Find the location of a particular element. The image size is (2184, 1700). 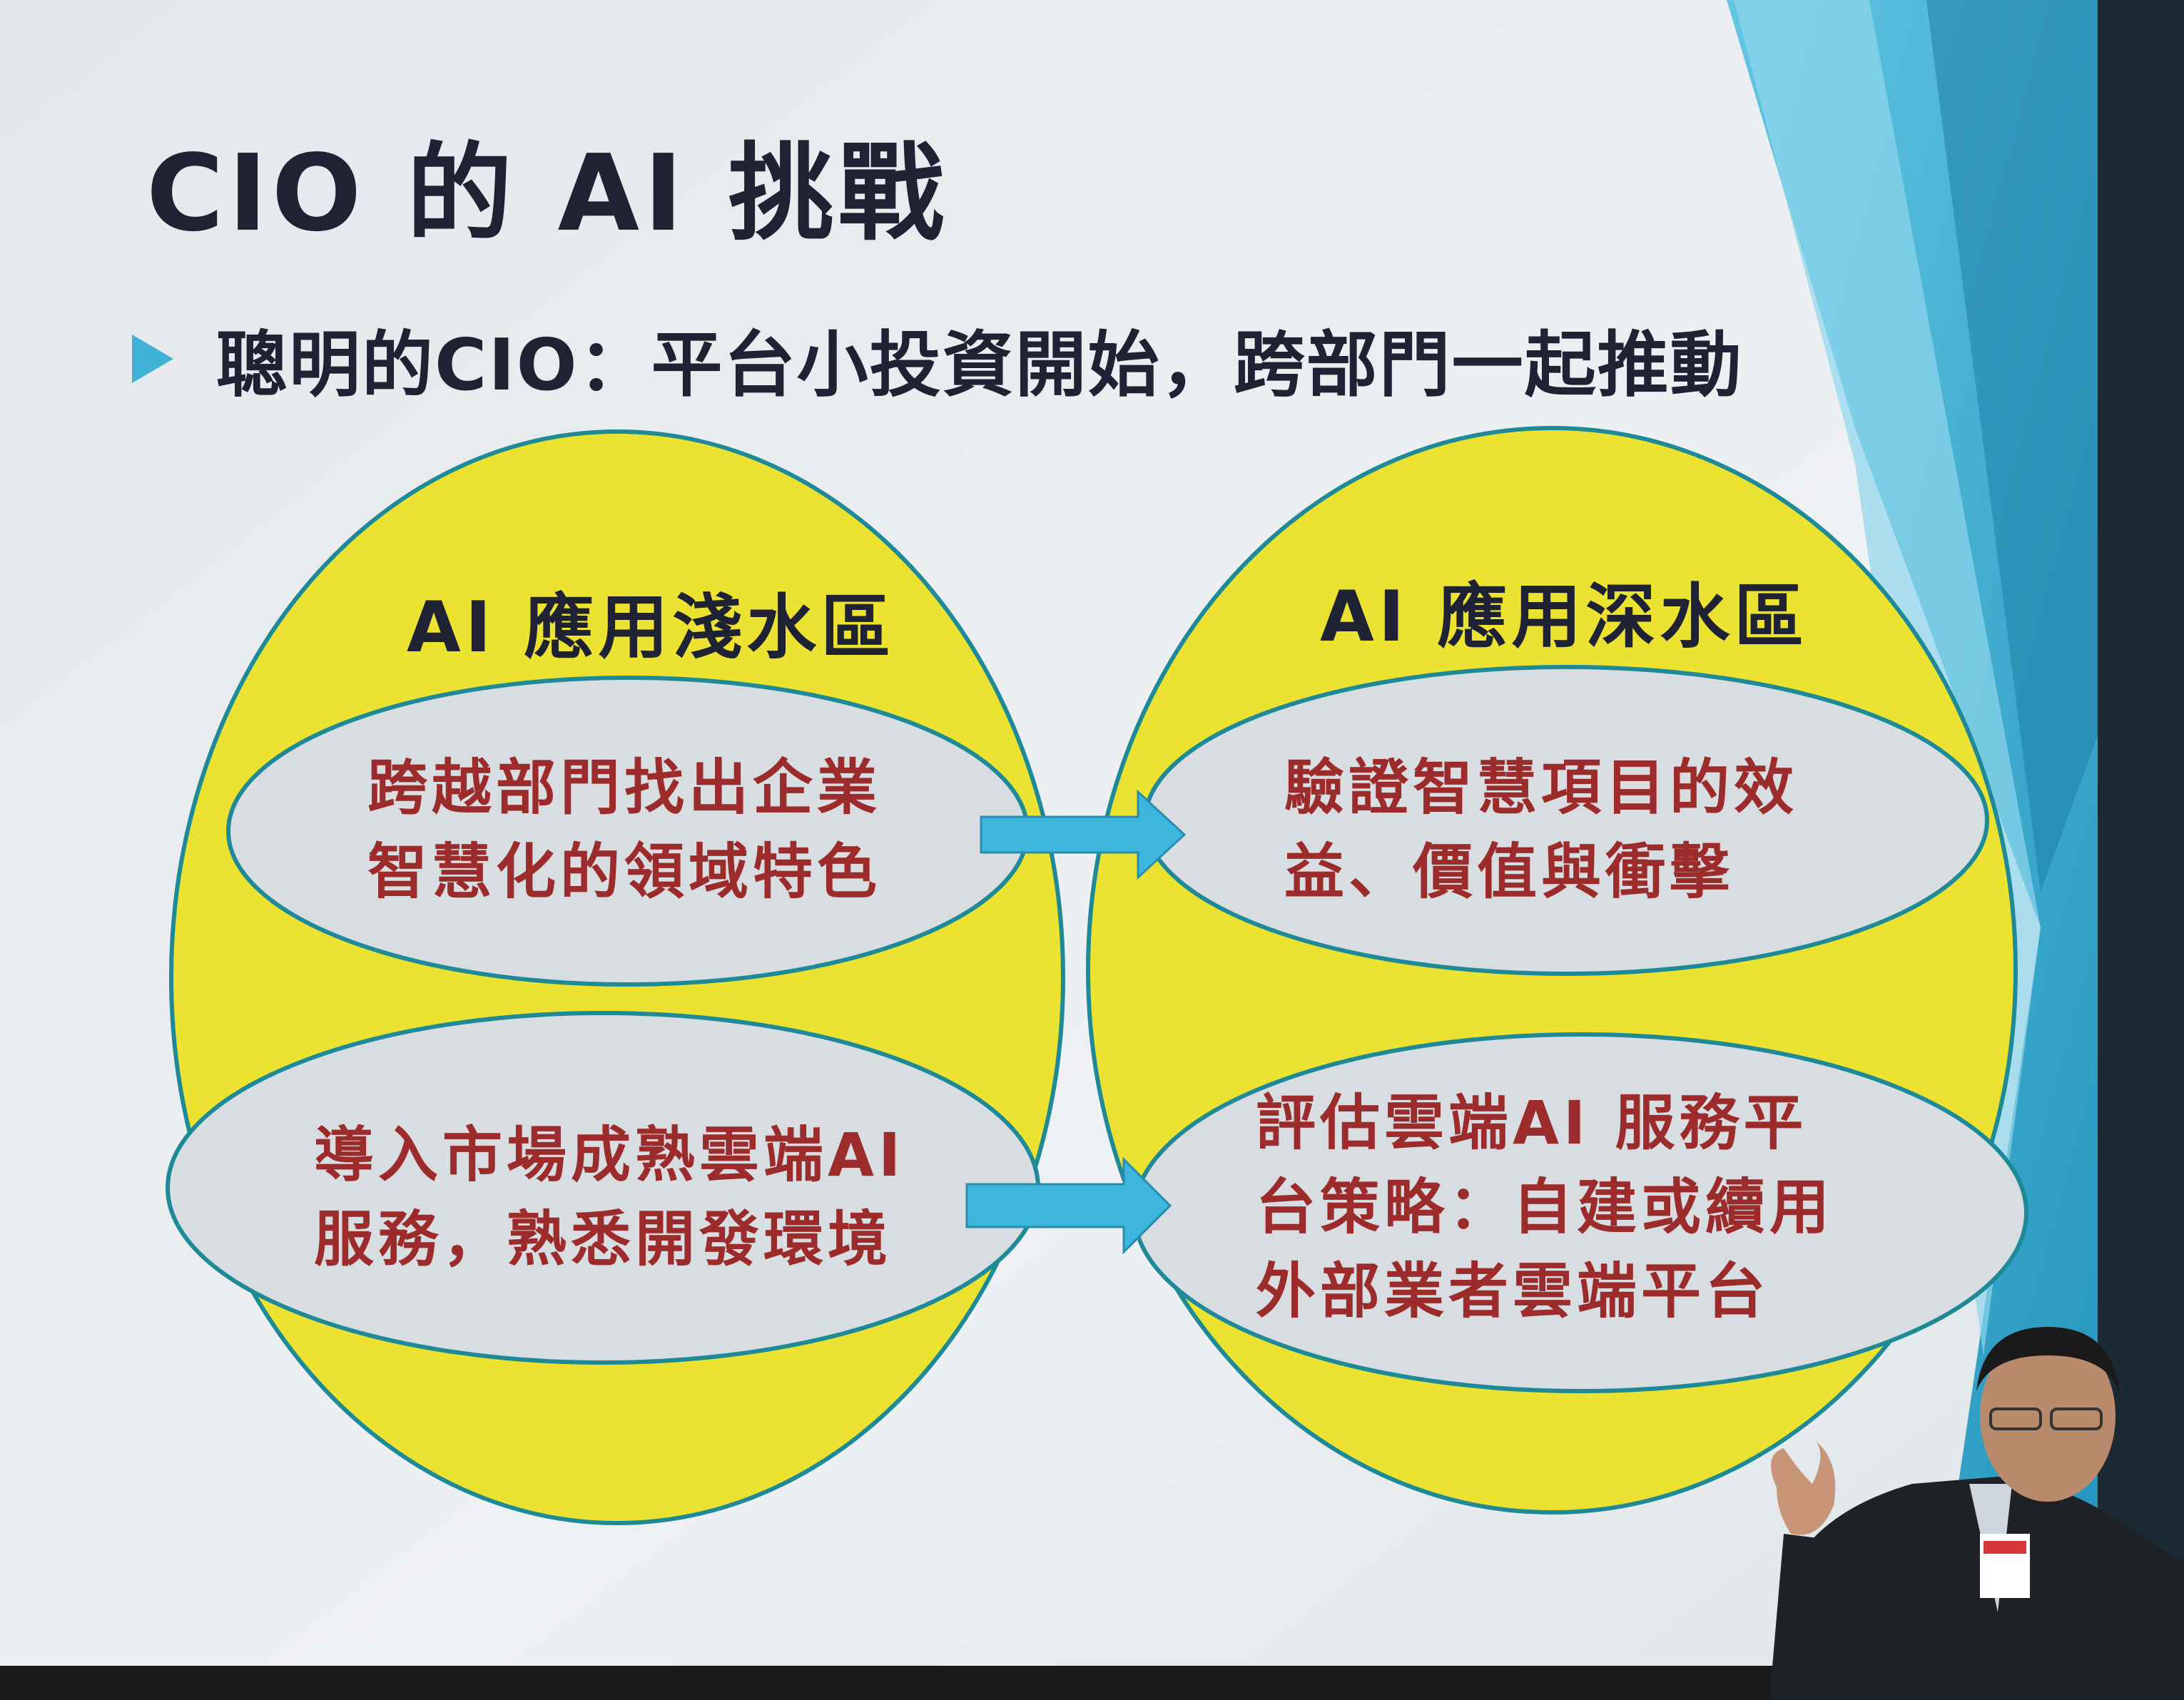

shallow-zone-title: AI 應用淺水區 is located at coordinates (651, 627).